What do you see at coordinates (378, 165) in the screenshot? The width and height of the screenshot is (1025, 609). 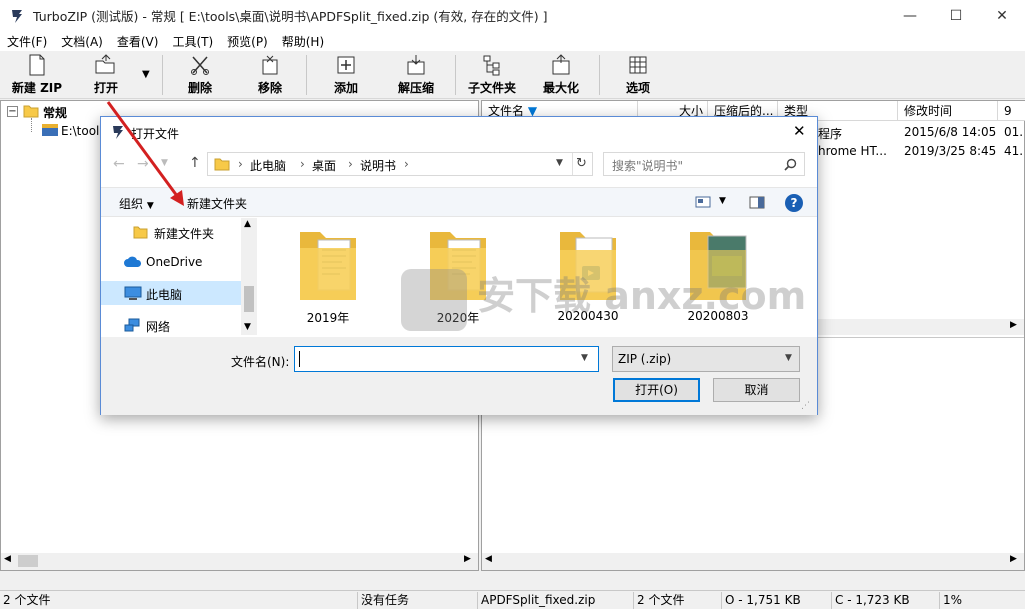 I see `breadcrumb-manual: 说明书` at bounding box center [378, 165].